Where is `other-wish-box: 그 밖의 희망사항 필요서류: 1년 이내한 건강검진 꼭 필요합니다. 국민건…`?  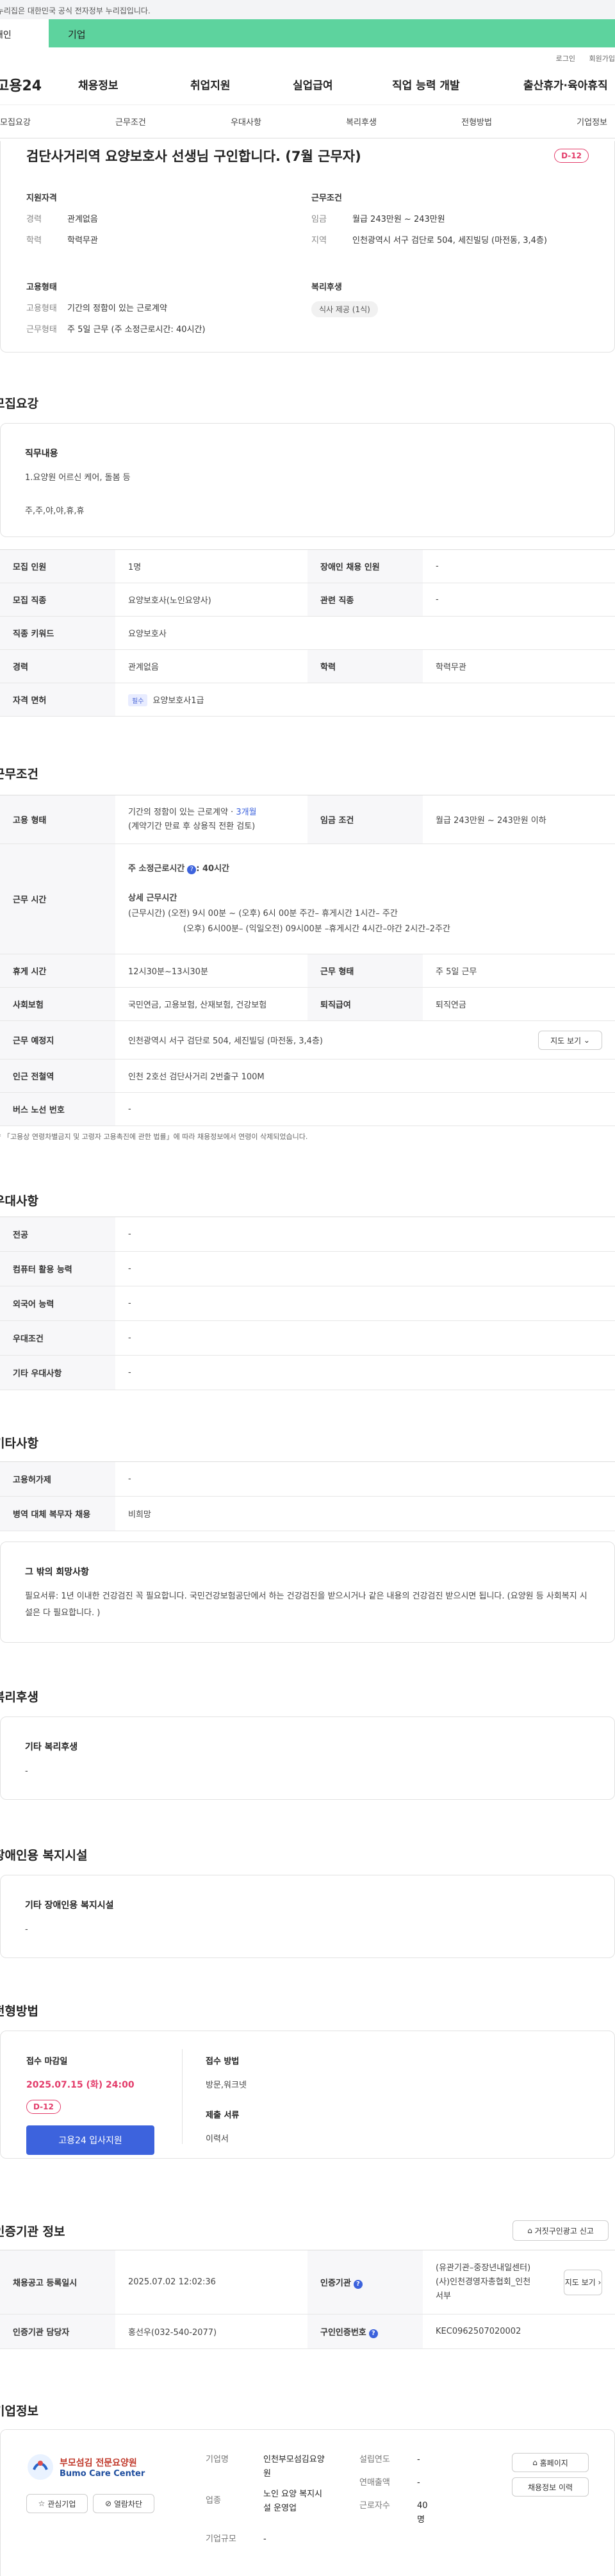
other-wish-box: 그 밖의 희망사항 필요서류: 1년 이내한 건강검진 꼭 필요합니다. 국민건… is located at coordinates (307, 1592).